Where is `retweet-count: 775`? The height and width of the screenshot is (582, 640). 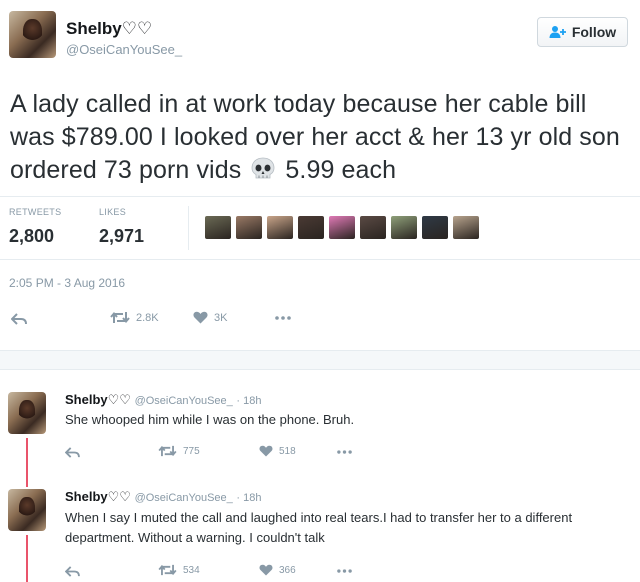
retweet-count: 775 is located at coordinates (191, 451).